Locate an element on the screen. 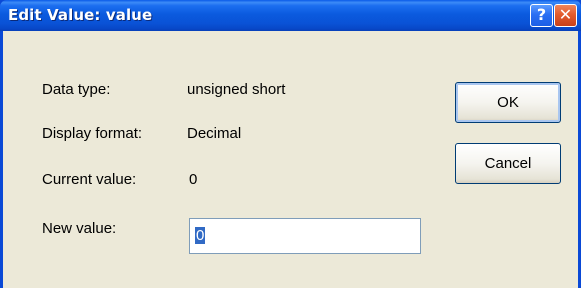  close-icon: ✕ is located at coordinates (565, 14).